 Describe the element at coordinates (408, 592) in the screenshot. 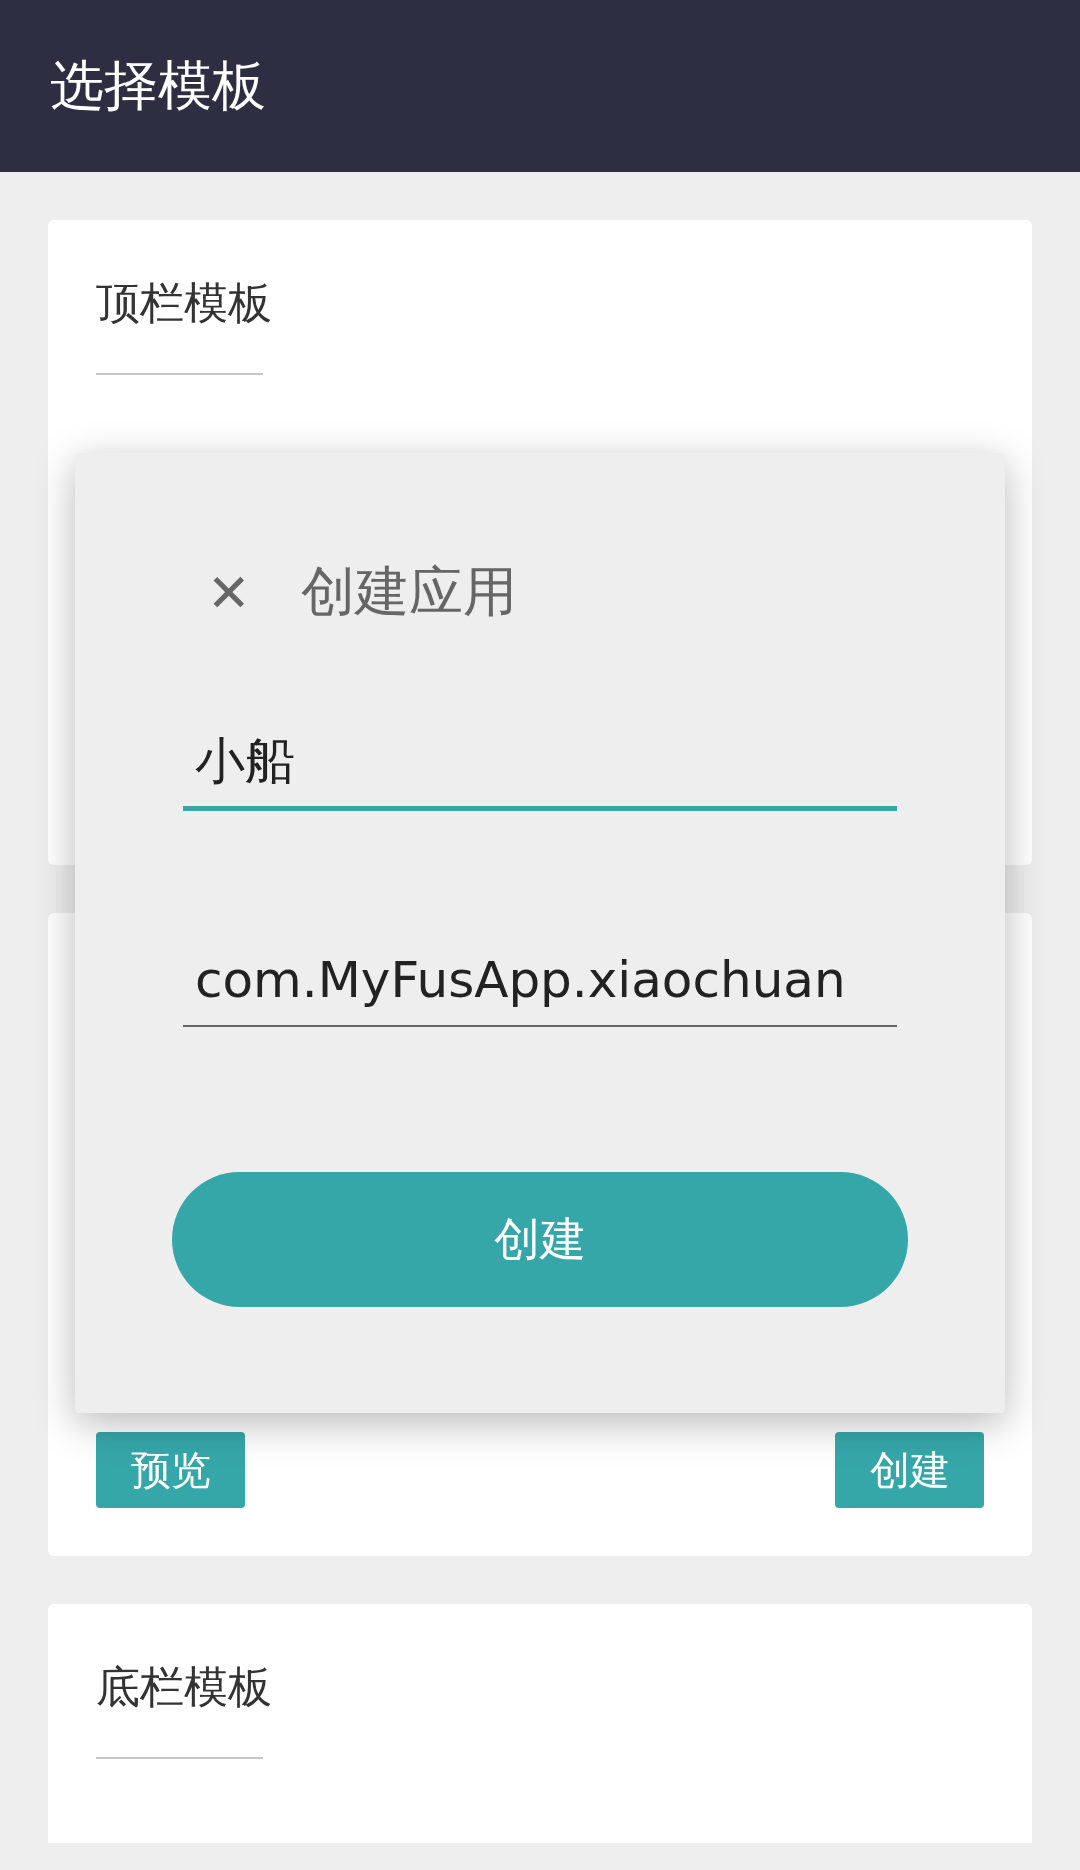

I see `dialog-title: 创建应用` at that location.